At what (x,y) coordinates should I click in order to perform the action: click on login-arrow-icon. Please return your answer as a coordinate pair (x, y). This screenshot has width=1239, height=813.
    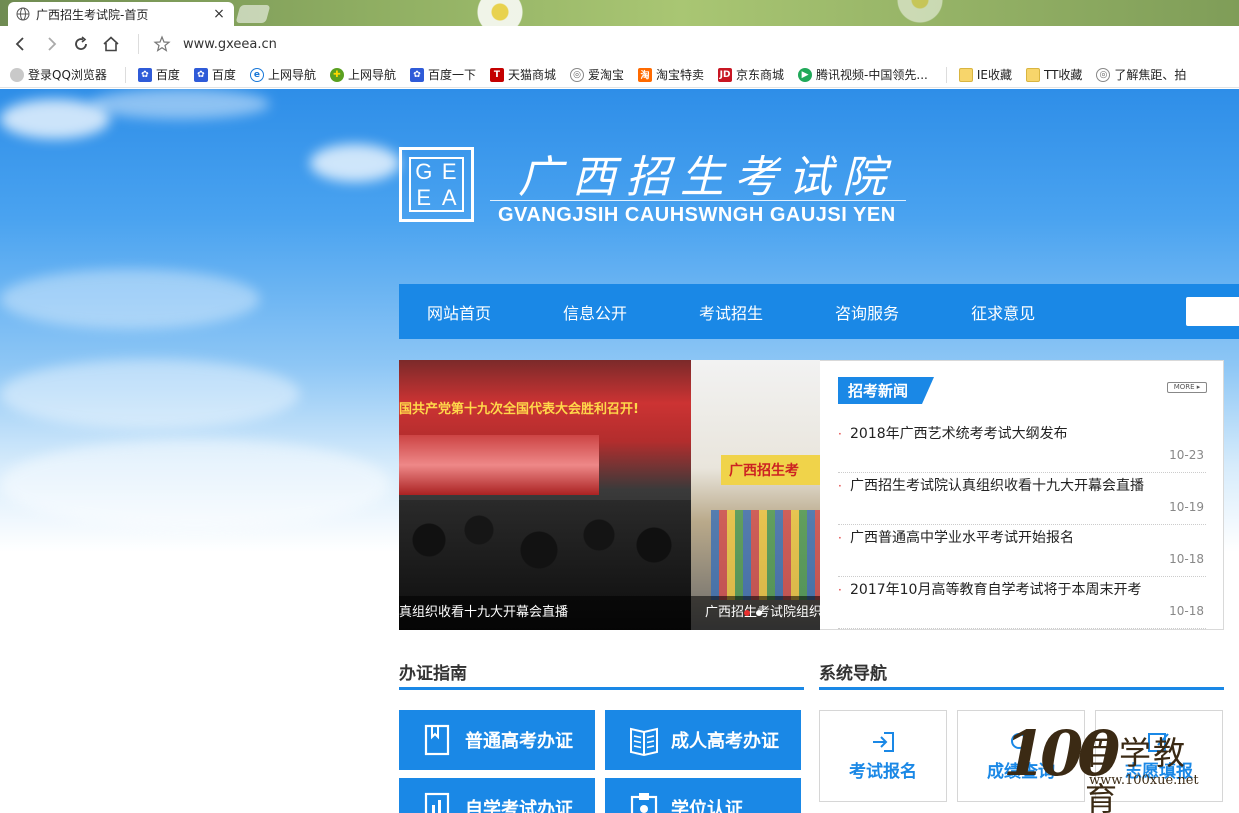
    Looking at the image, I should click on (883, 741).